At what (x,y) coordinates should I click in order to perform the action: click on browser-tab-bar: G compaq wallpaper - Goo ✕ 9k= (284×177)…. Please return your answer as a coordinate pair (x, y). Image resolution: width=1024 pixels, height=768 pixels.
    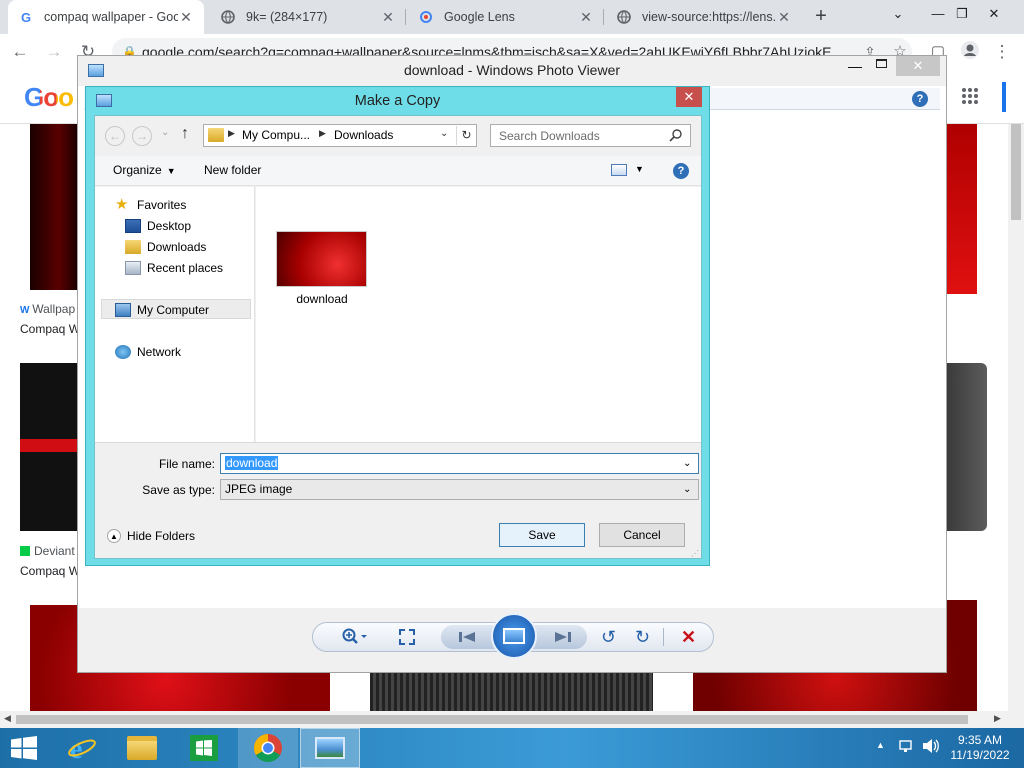
    Looking at the image, I should click on (512, 17).